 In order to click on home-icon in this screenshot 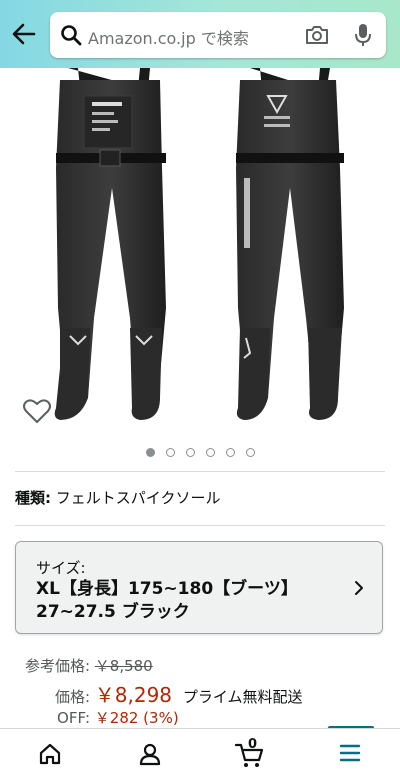, I will do `click(50, 754)`.